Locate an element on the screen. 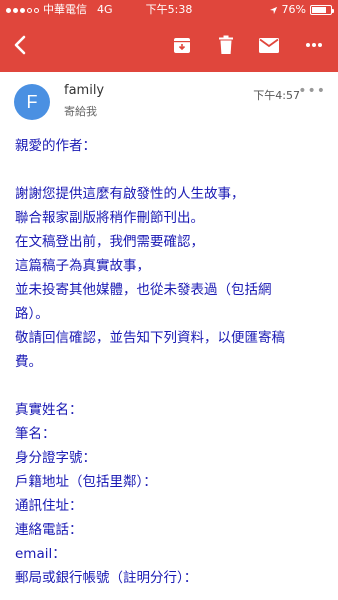  body-line: 費。 is located at coordinates (28, 362).